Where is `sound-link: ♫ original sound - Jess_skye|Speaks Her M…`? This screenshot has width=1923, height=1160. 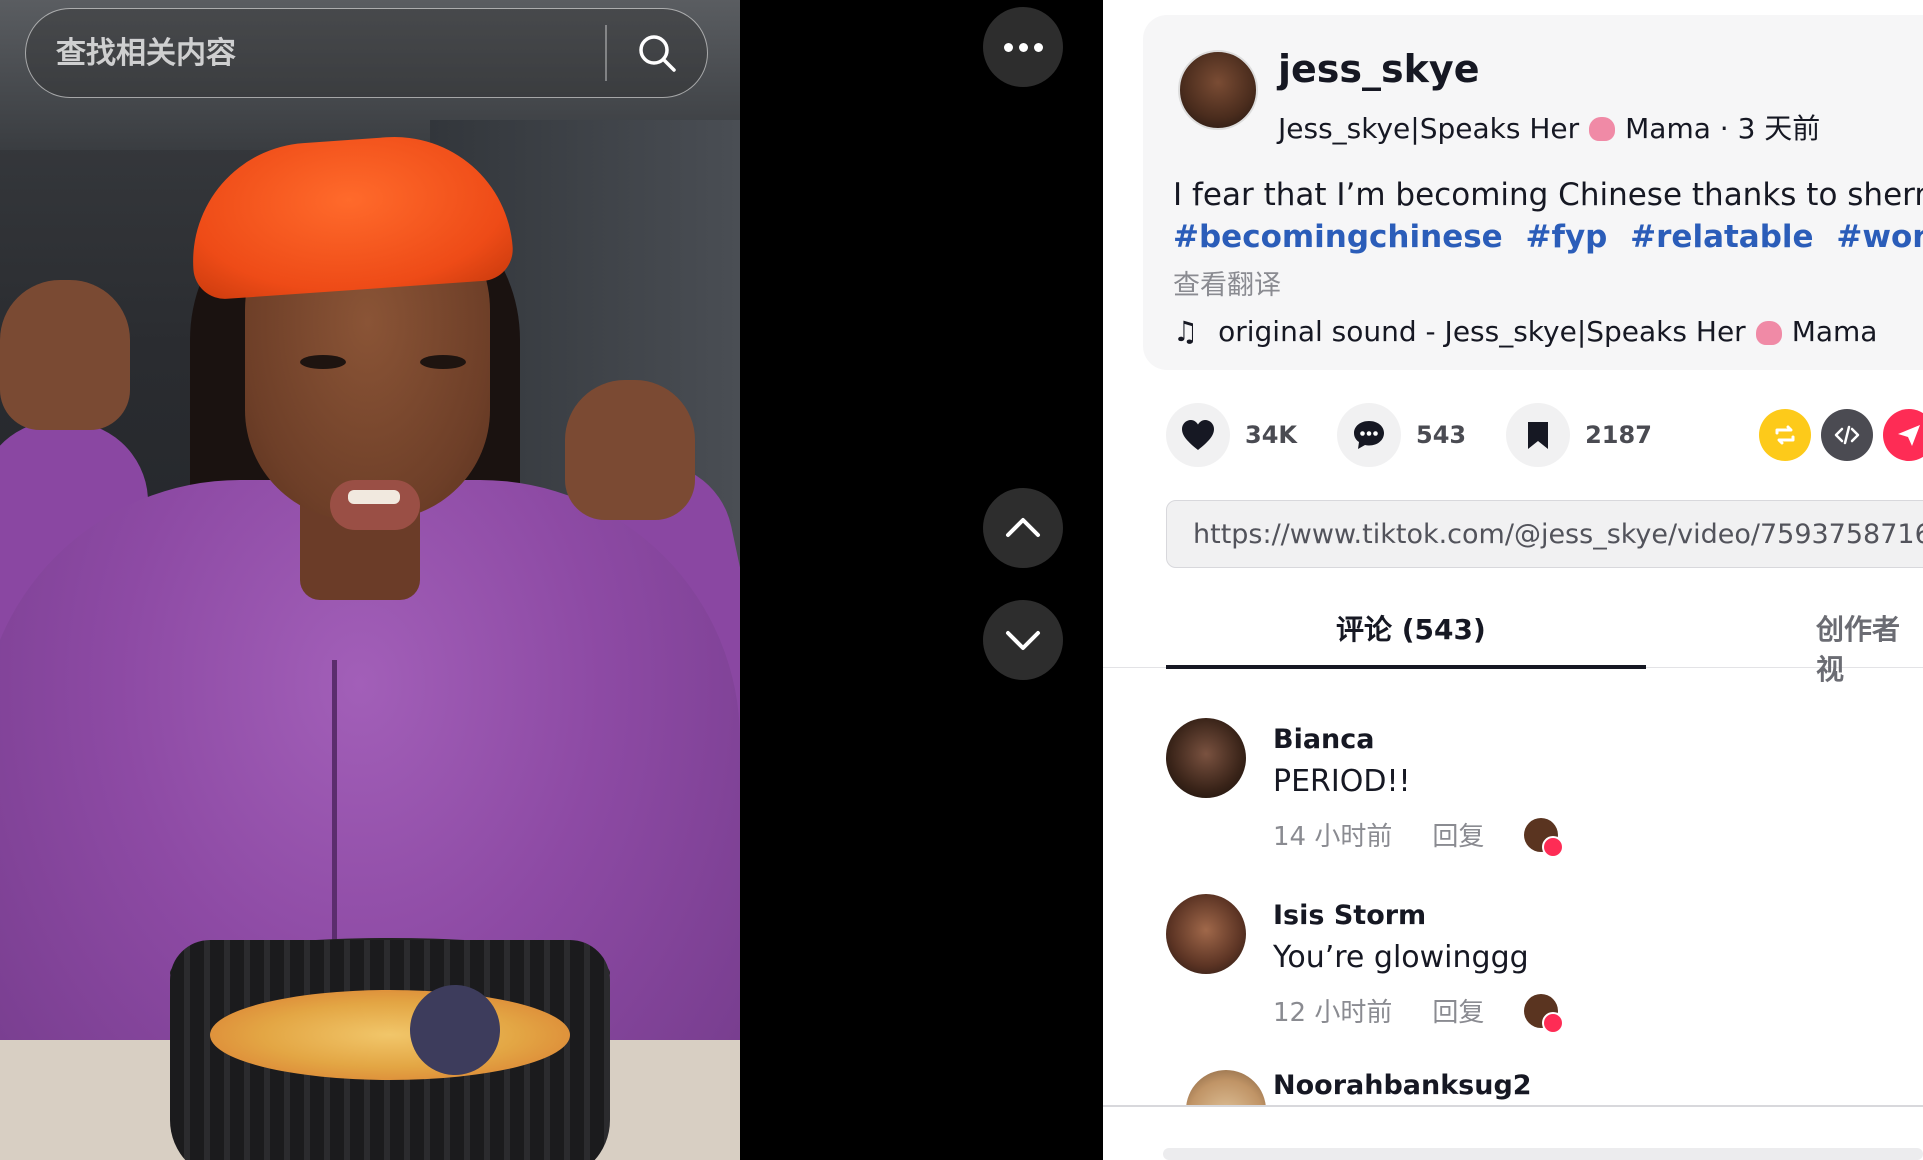 sound-link: ♫ original sound - Jess_skye|Speaks Her M… is located at coordinates (1525, 331).